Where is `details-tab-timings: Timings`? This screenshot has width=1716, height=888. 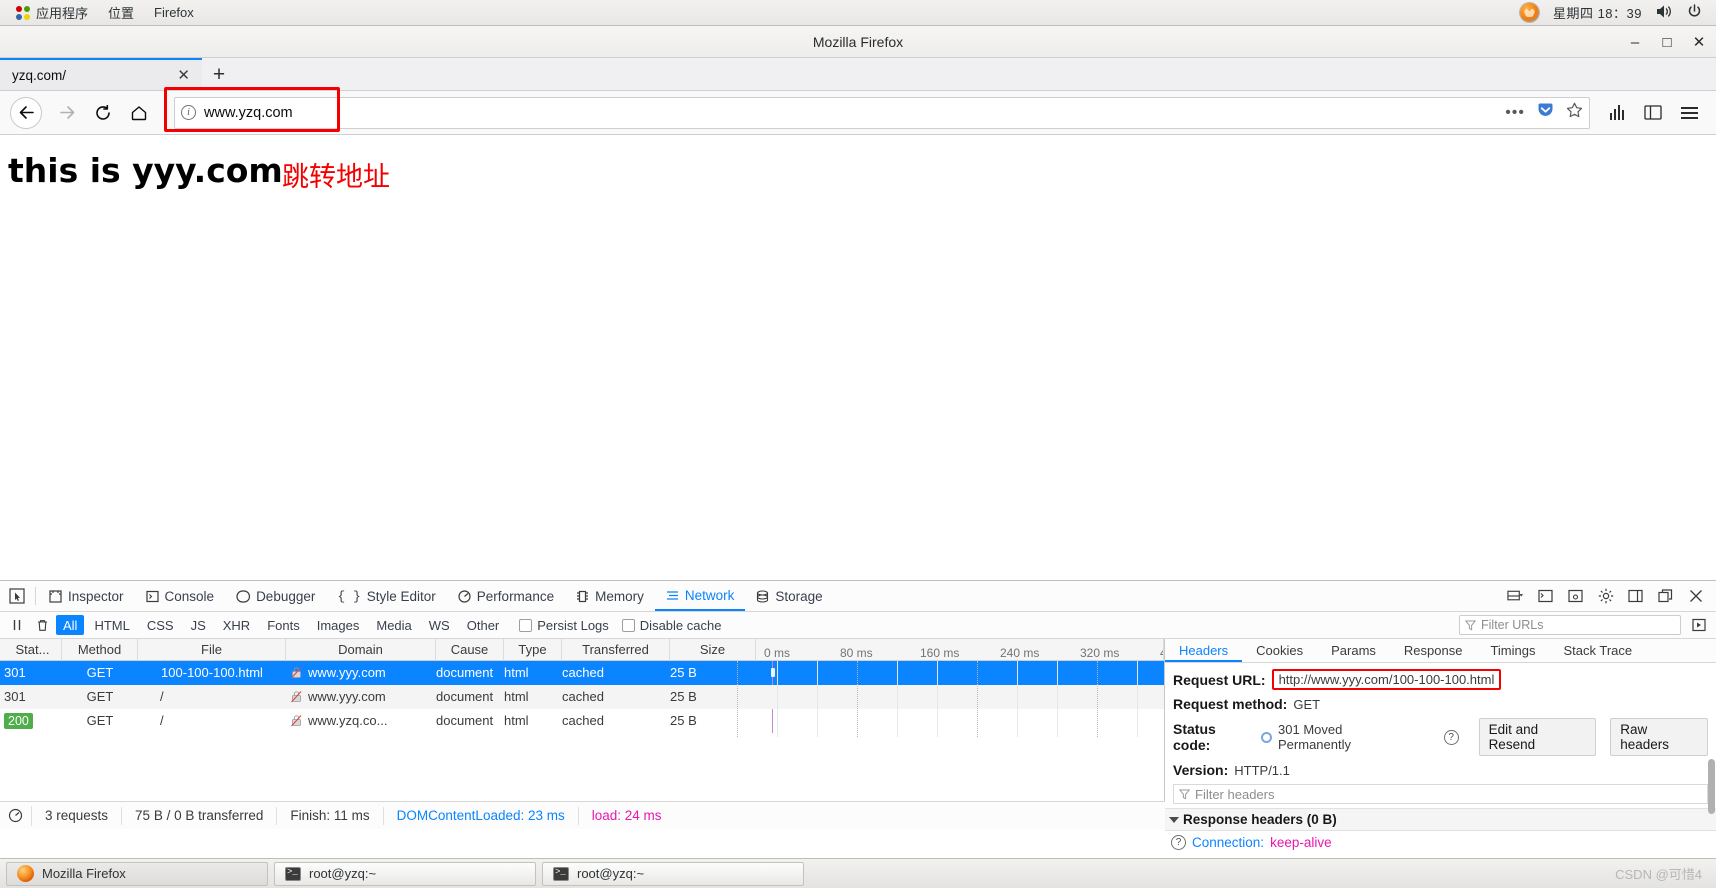 details-tab-timings: Timings is located at coordinates (1512, 650).